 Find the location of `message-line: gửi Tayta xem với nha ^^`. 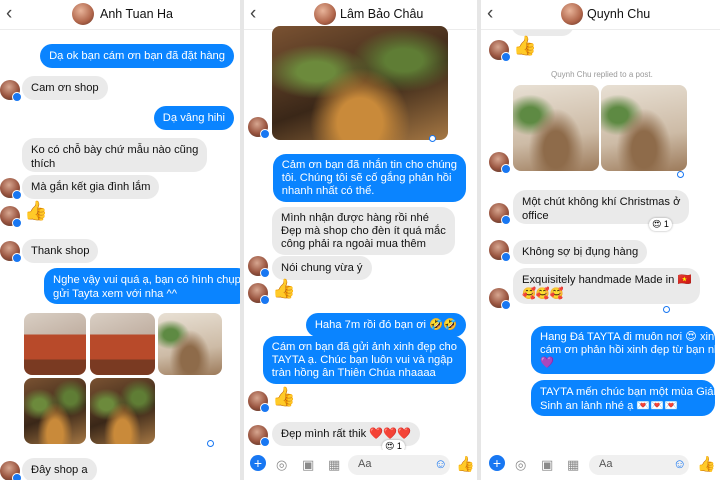

message-line: gửi Tayta xem với nha ^^ is located at coordinates (115, 294).